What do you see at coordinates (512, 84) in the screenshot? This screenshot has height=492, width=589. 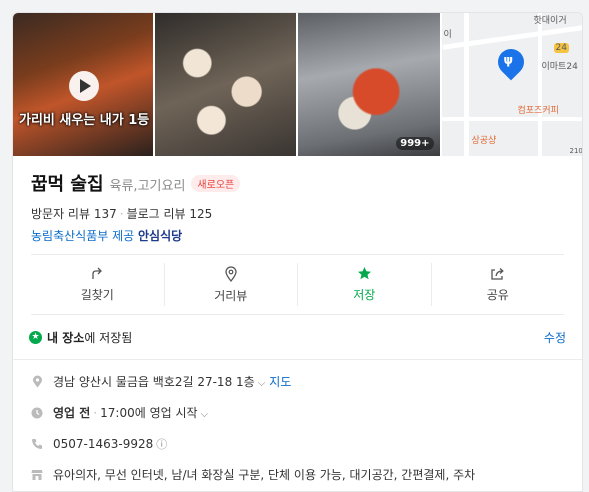 I see `mini-map: 핫대이거 이 24 이마트24 컴포즈커피 상공샹 210 ψ` at bounding box center [512, 84].